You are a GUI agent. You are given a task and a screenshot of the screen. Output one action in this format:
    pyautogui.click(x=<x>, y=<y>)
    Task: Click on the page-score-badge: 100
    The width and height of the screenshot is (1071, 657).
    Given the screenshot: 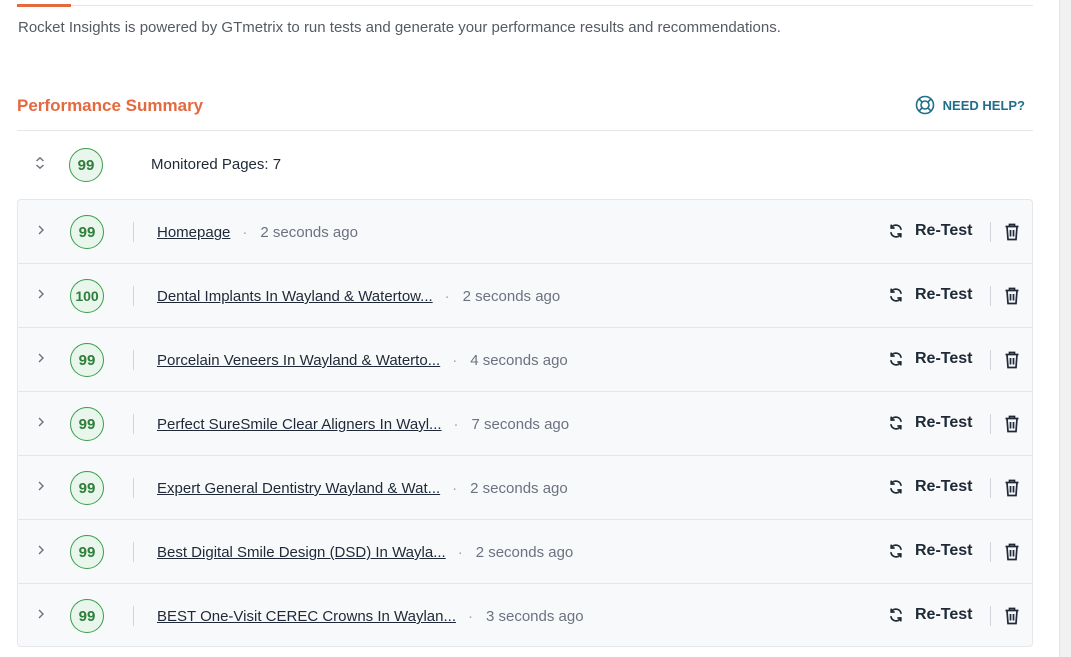 What is the action you would take?
    pyautogui.click(x=87, y=296)
    